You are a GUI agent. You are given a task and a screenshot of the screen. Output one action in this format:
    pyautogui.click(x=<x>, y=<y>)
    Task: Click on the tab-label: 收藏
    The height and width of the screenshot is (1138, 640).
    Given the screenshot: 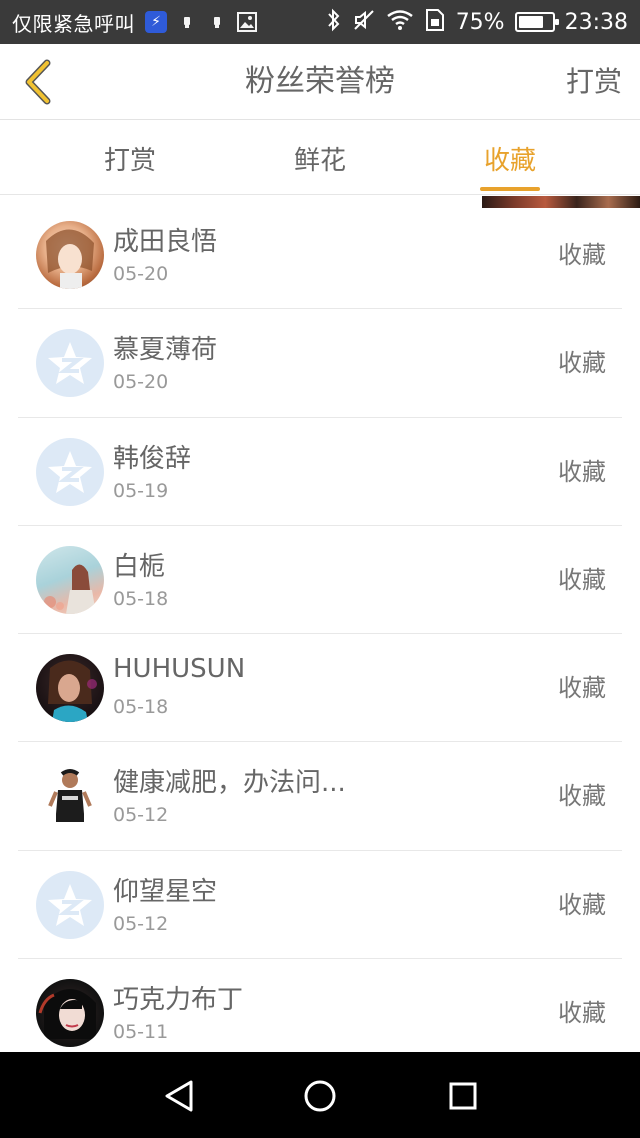 What is the action you would take?
    pyautogui.click(x=509, y=160)
    